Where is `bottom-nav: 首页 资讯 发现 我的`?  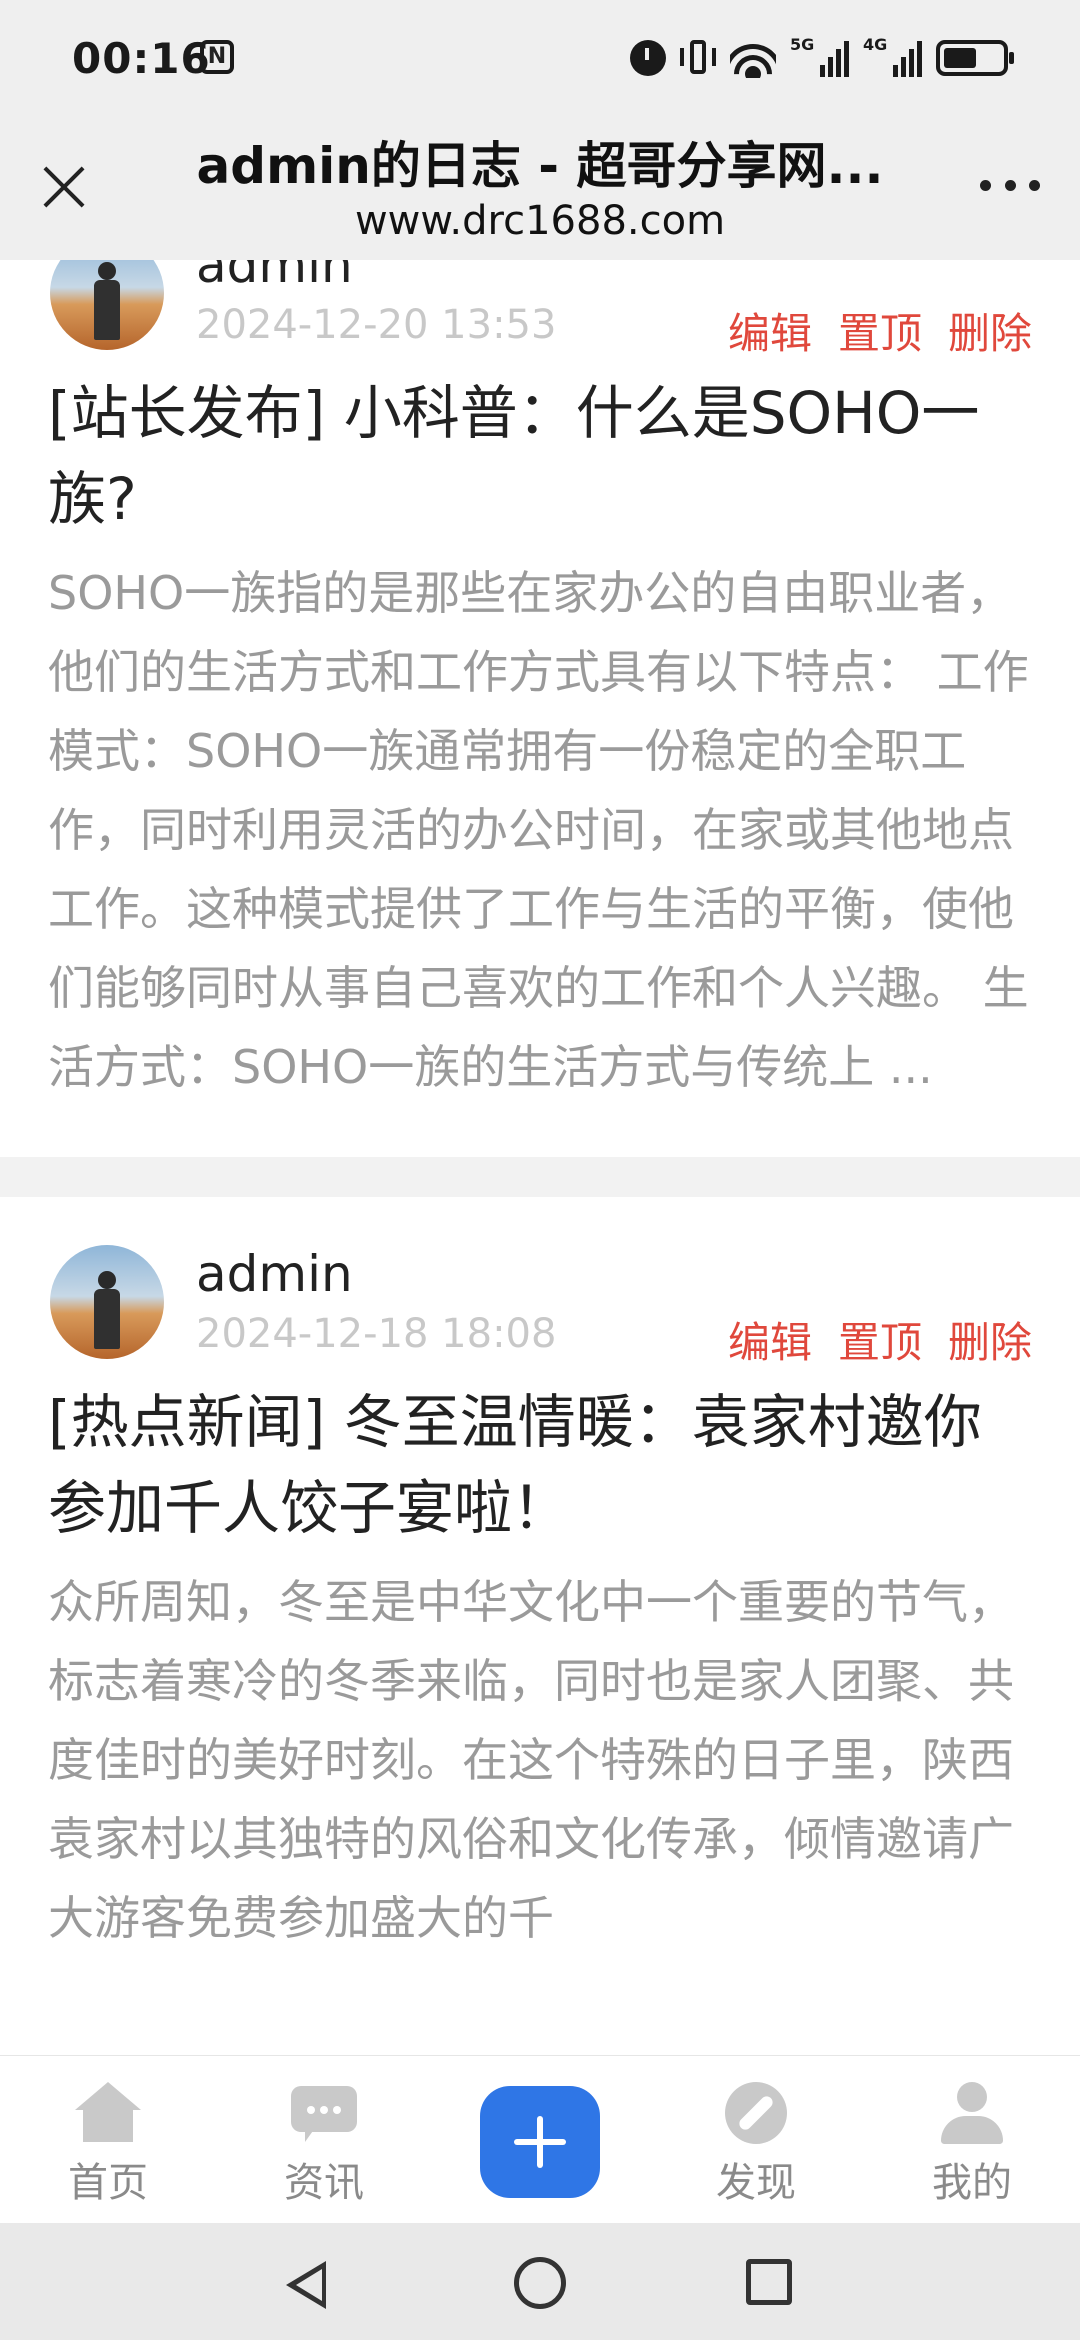
bottom-nav: 首页 资讯 发现 我的 is located at coordinates (540, 2139).